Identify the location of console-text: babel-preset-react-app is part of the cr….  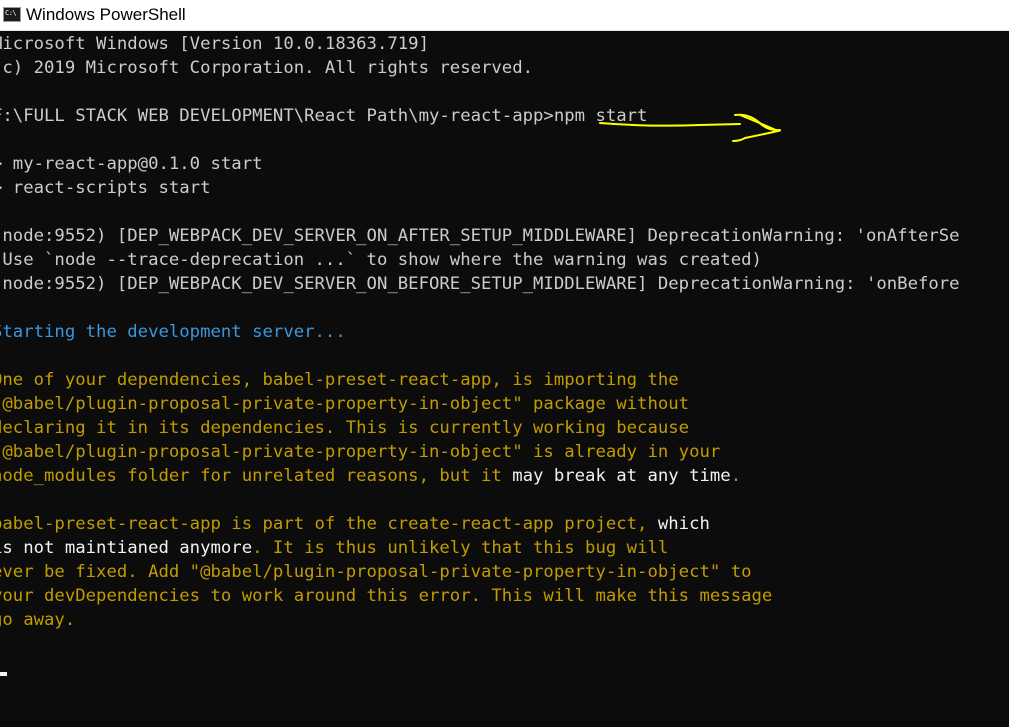
(329, 524).